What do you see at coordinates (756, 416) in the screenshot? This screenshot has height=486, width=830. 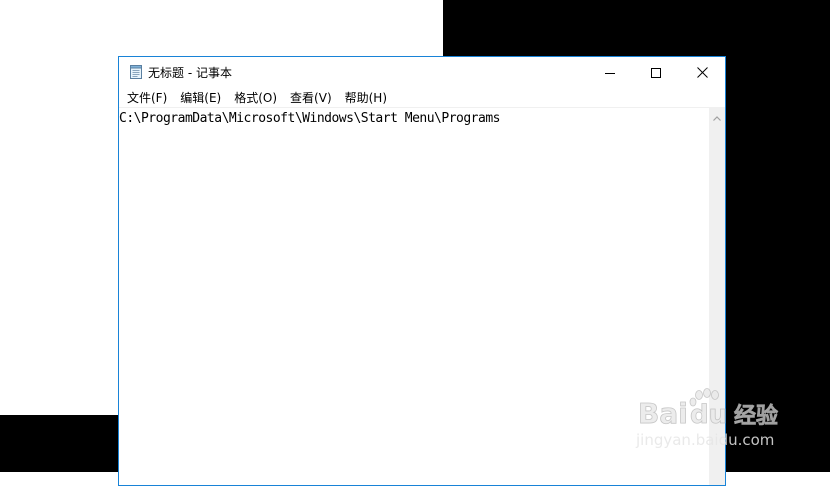 I see `svg-text: 经验` at bounding box center [756, 416].